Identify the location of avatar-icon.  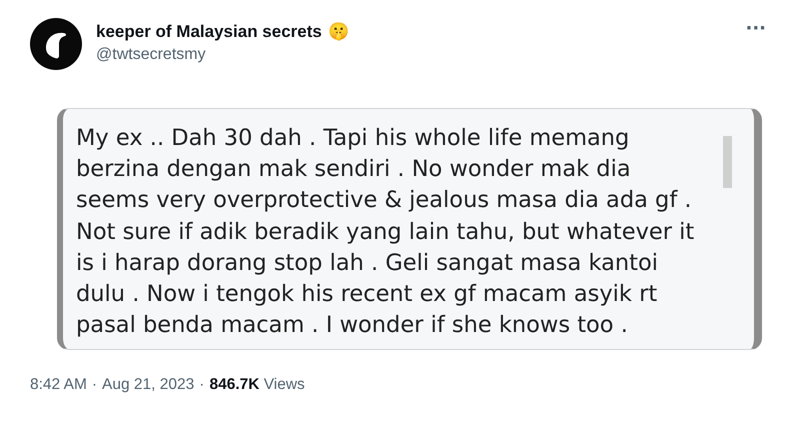
(56, 44).